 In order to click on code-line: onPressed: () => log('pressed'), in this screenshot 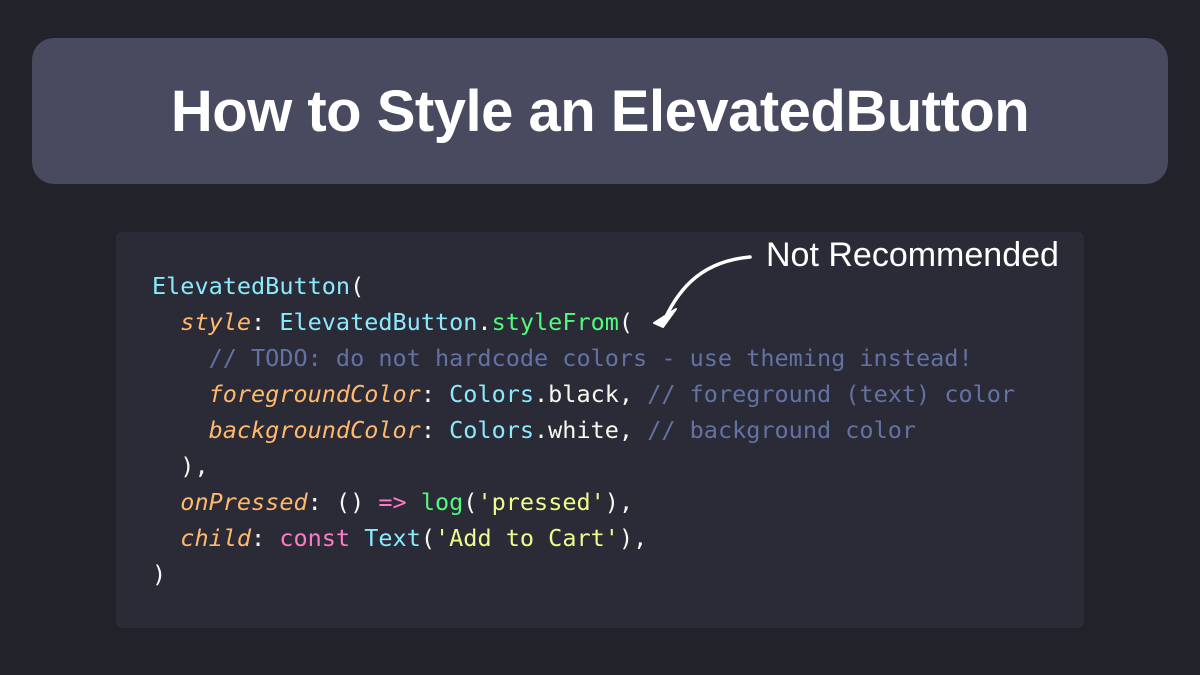, I will do `click(583, 502)`.